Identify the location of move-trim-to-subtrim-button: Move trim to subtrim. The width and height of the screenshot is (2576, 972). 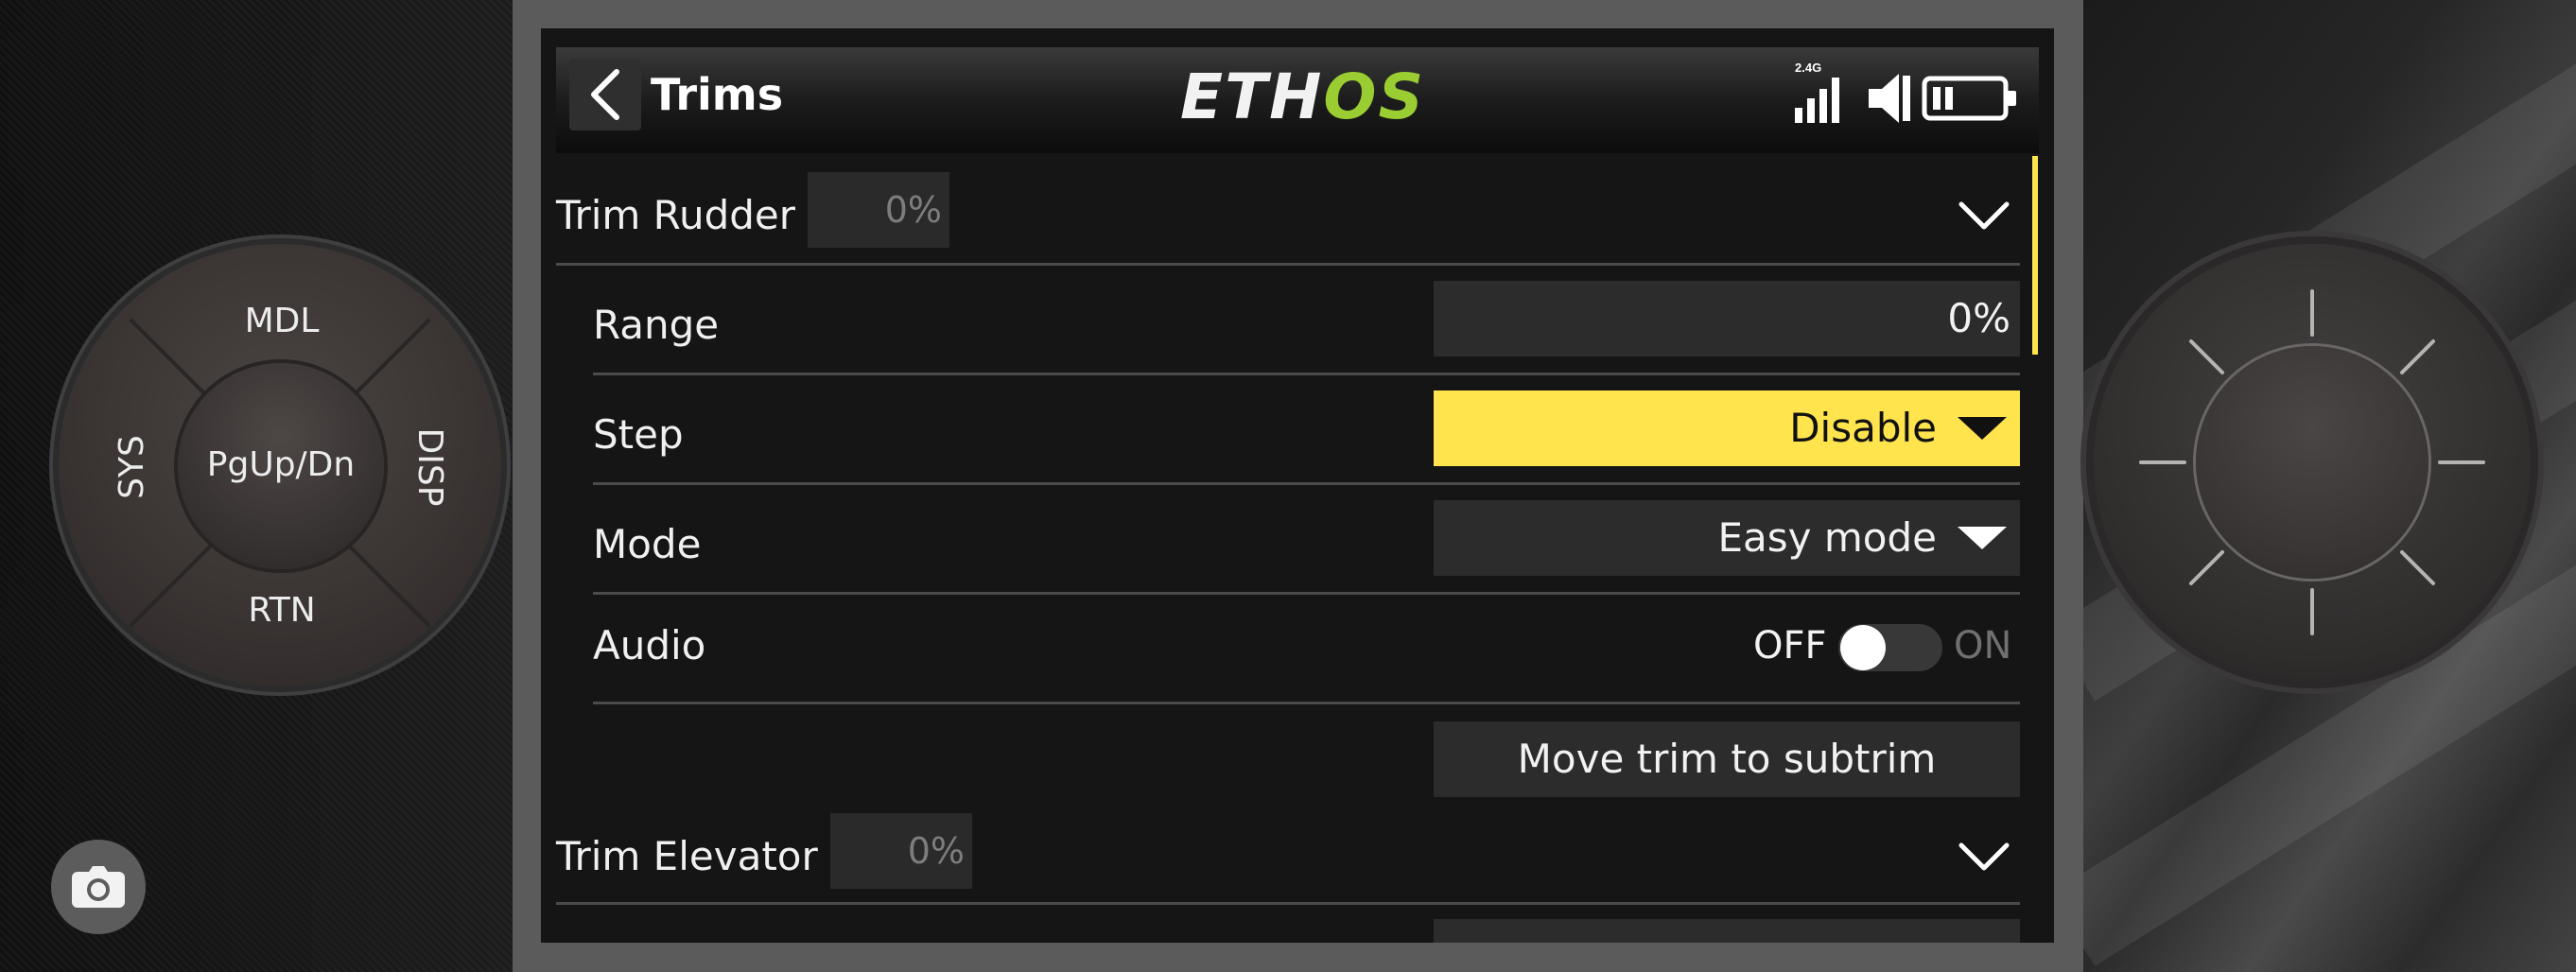
(1727, 759).